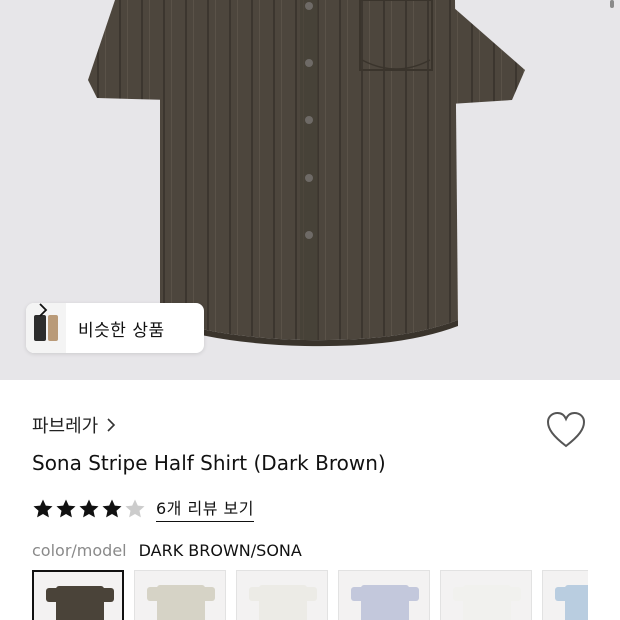 The width and height of the screenshot is (620, 620). Describe the element at coordinates (135, 508) in the screenshot. I see `star-empty-icon` at that location.